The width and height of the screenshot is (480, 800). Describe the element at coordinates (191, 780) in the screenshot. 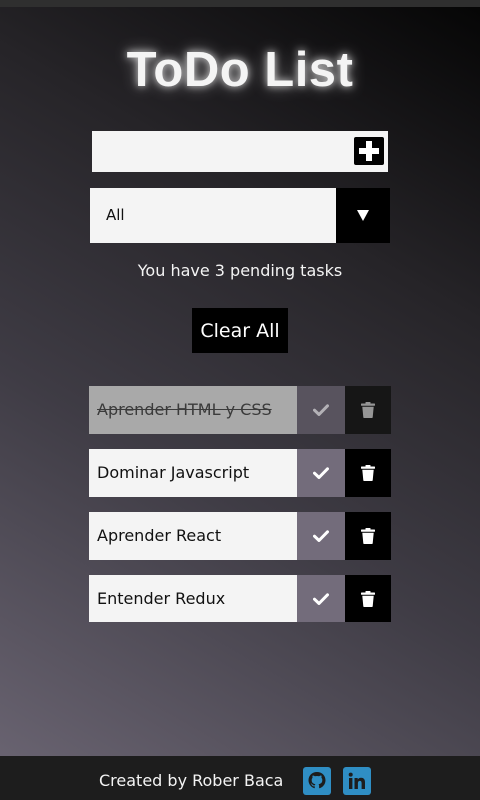

I see `footer-credit: Created by Rober Baca` at that location.